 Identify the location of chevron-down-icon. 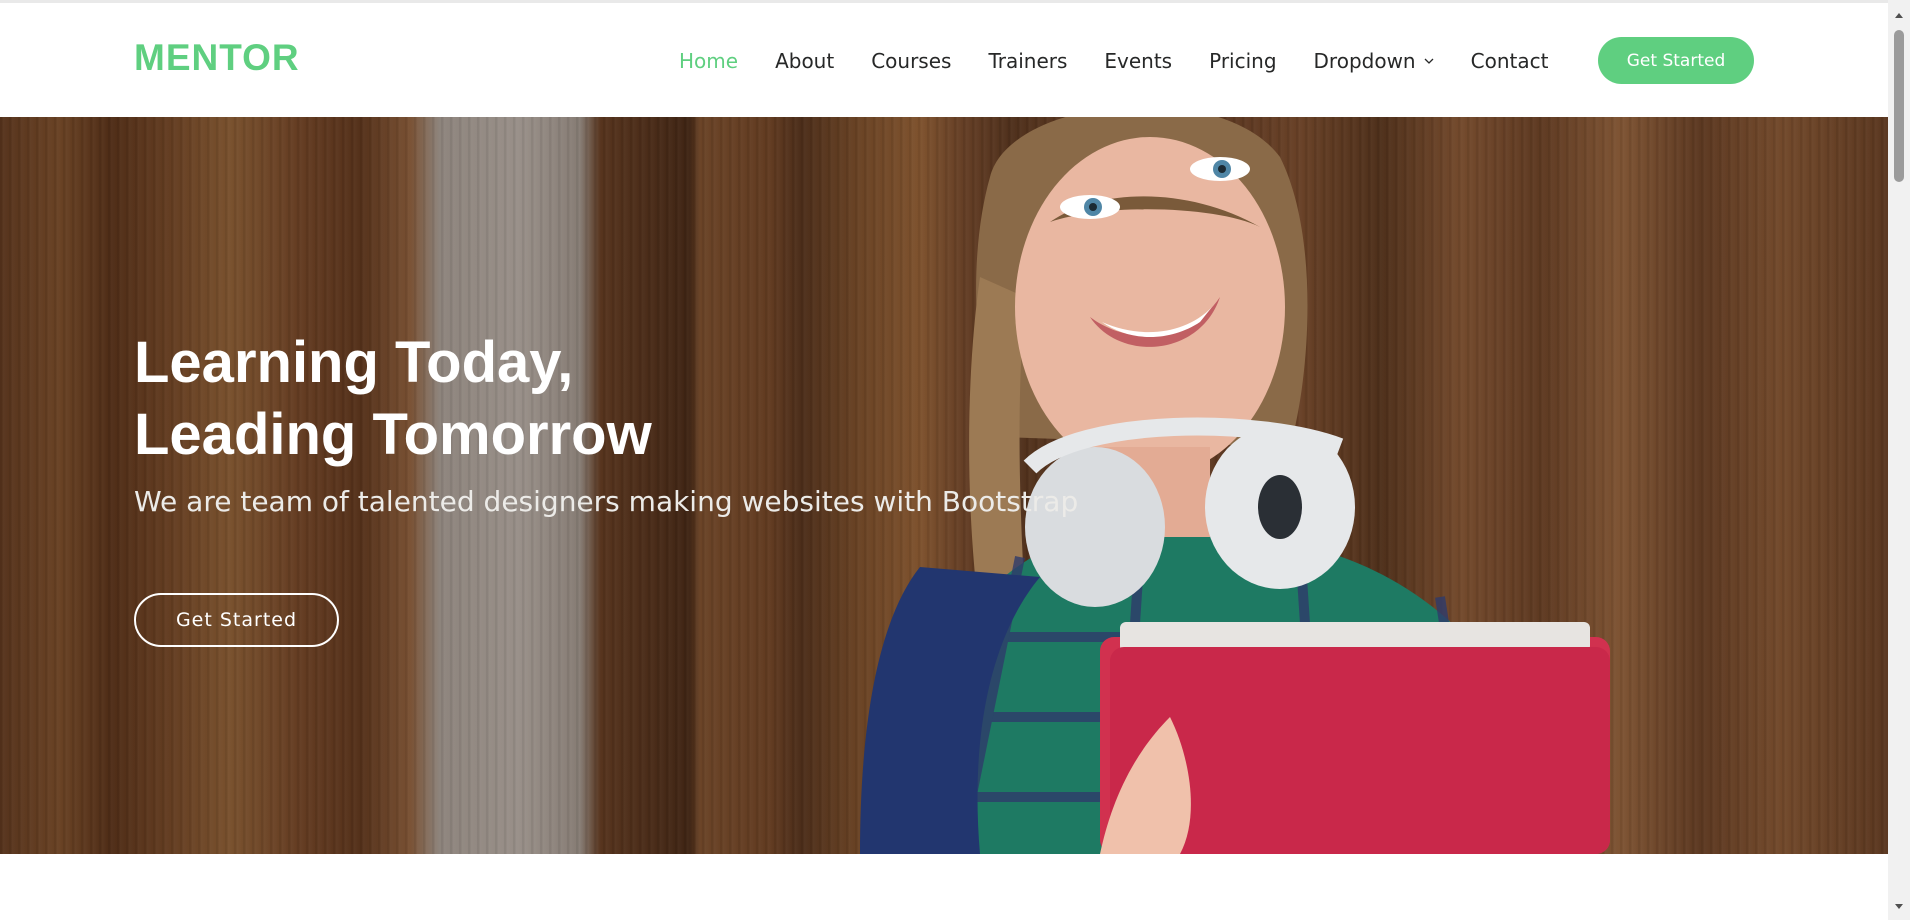
(1429, 61).